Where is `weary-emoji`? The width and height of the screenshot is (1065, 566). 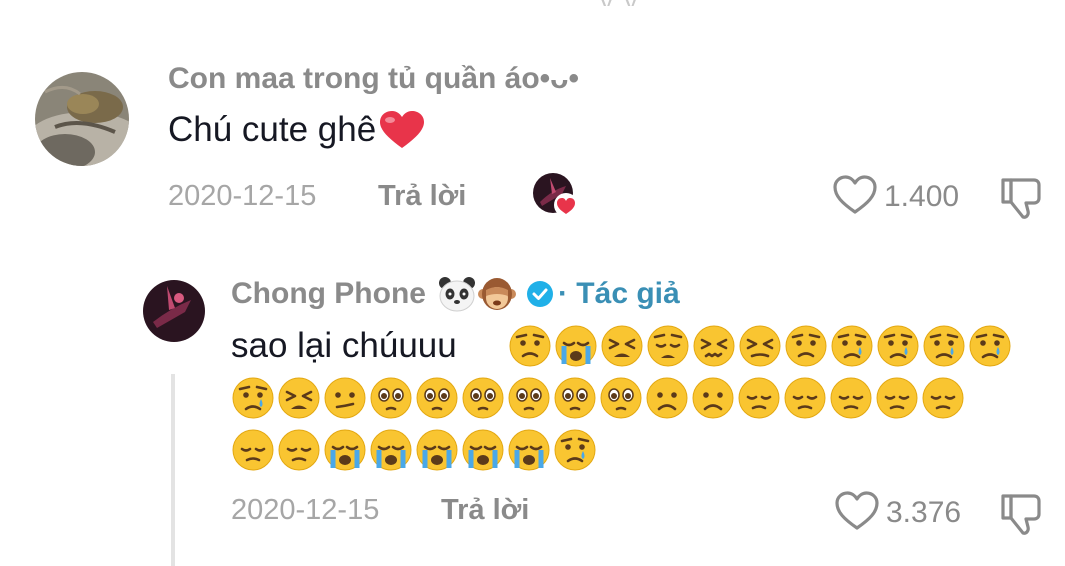 weary-emoji is located at coordinates (668, 346).